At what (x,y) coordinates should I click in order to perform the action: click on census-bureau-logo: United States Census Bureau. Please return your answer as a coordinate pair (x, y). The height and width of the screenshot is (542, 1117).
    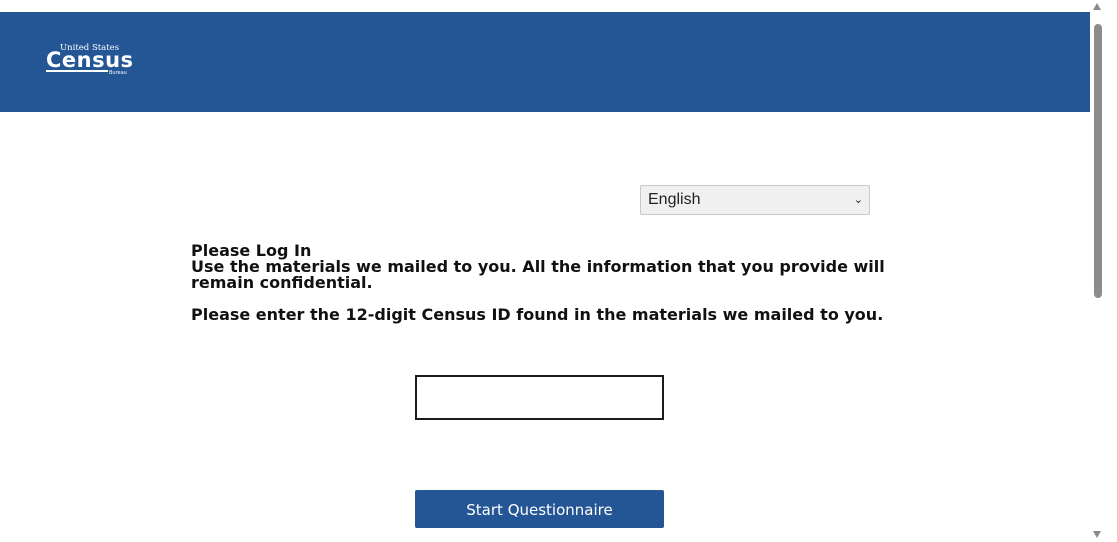
    Looking at the image, I should click on (96, 68).